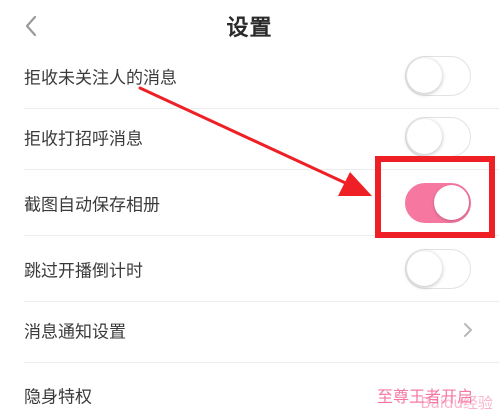  I want to click on row-label: 拒收未关注人的消息, so click(100, 78).